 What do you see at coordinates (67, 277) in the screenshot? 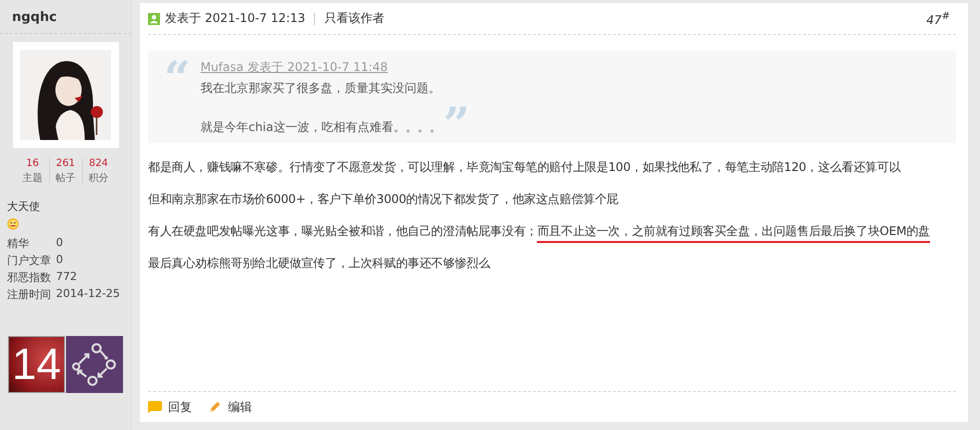
I see `field-value: 772` at bounding box center [67, 277].